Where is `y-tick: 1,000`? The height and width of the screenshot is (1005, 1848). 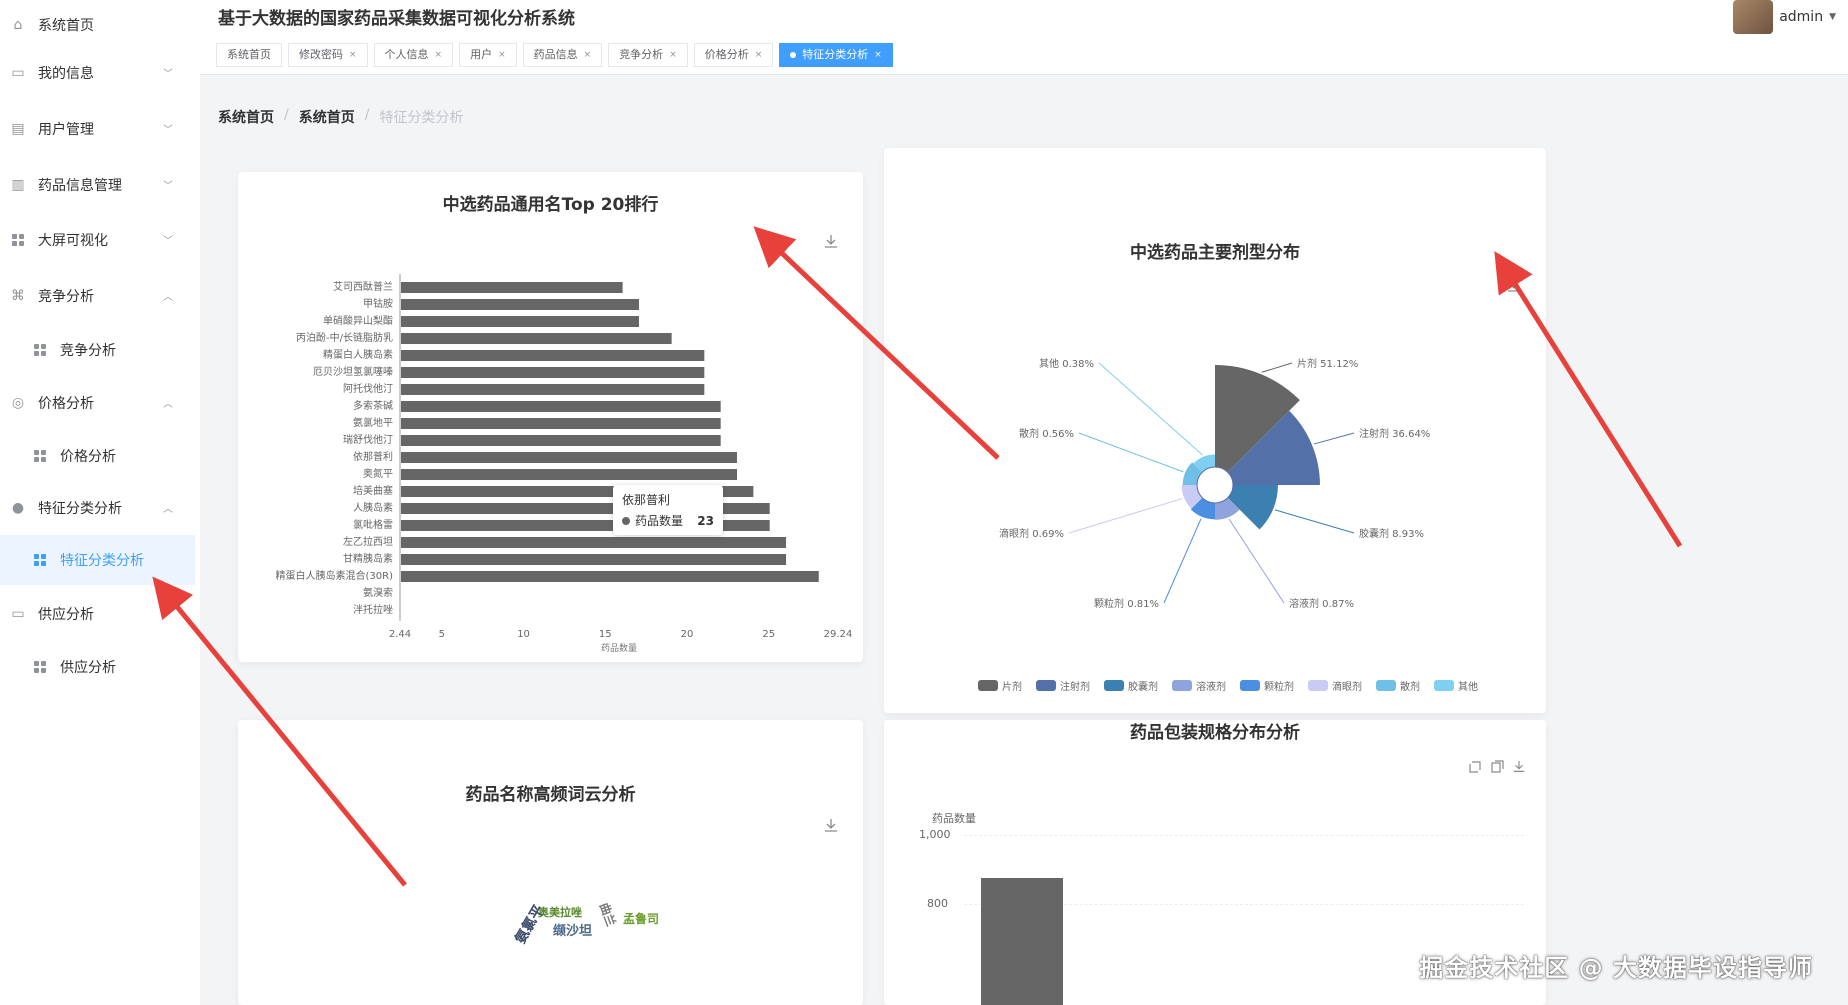
y-tick: 1,000 is located at coordinates (935, 834).